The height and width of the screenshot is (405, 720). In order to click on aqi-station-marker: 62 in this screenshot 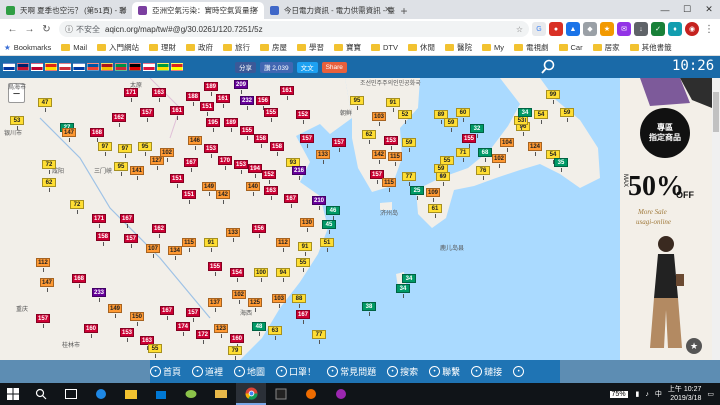, I will do `click(369, 137)`.